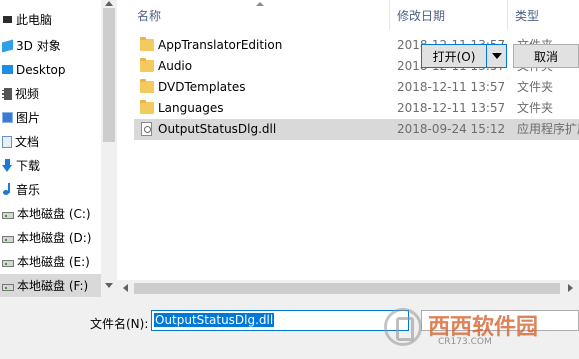  Describe the element at coordinates (451, 129) in the screenshot. I see `file-date: 2018-09-24 15:12` at that location.